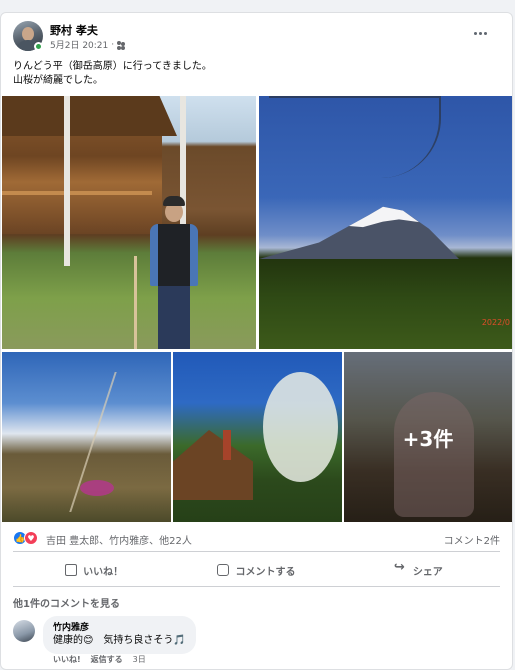 The height and width of the screenshot is (670, 515). I want to click on like-button: いいね！, so click(94, 570).